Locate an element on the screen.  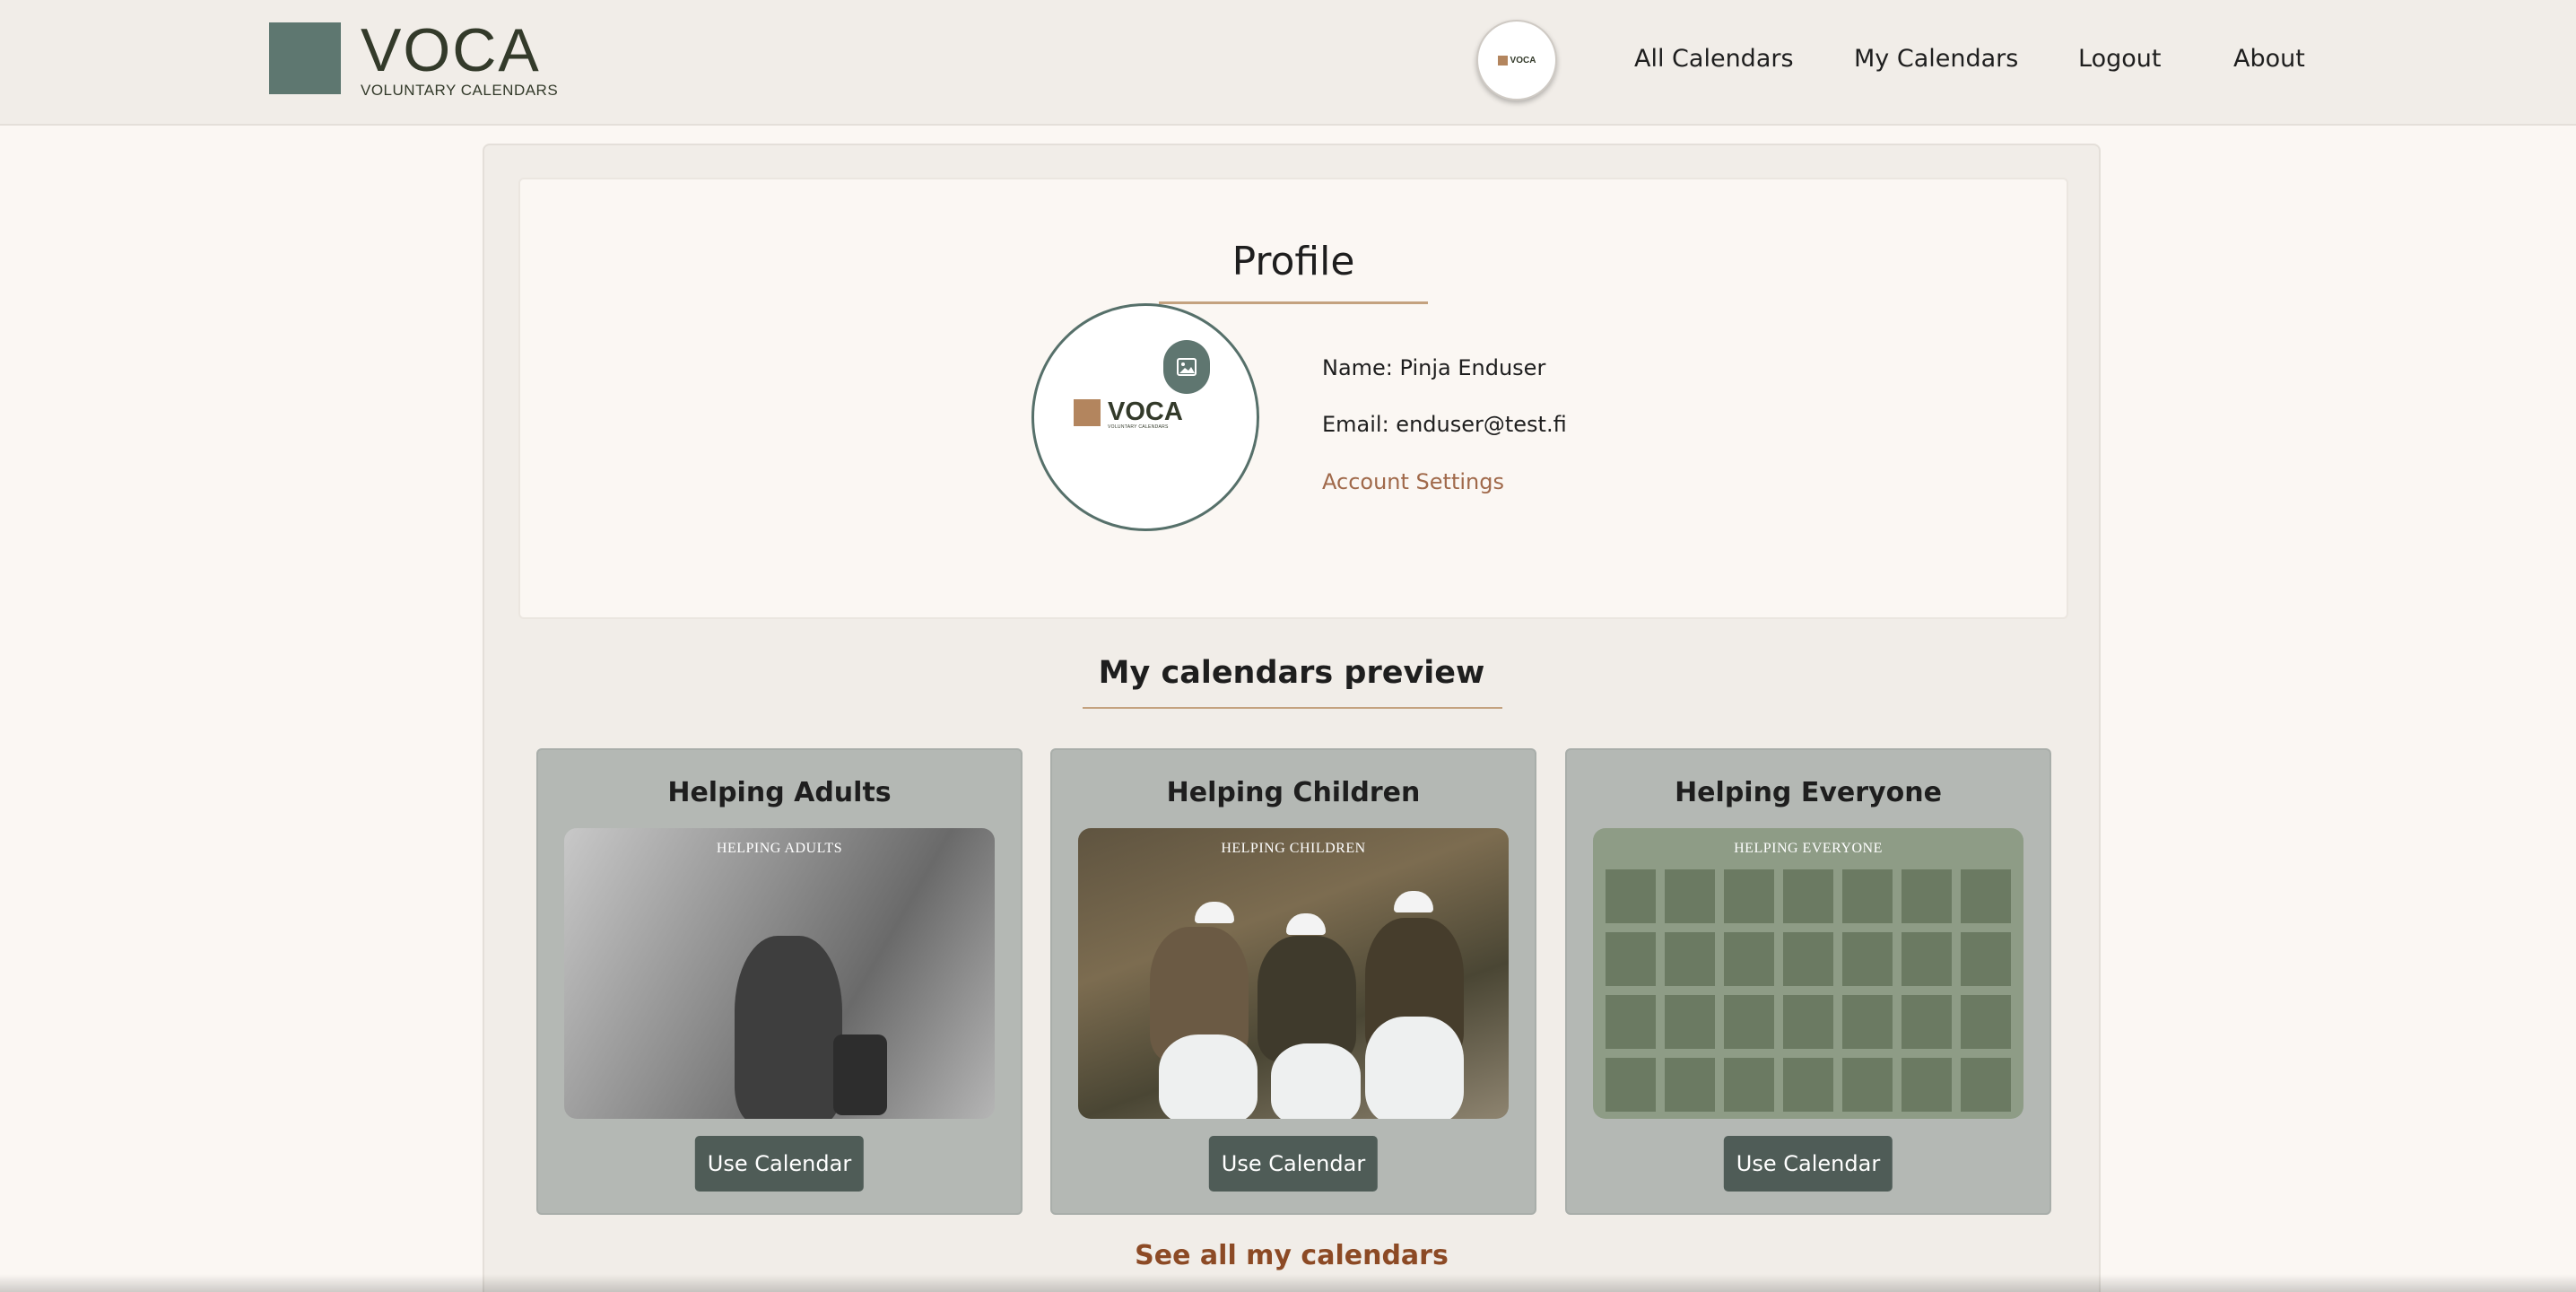
thumbnail-caption: HELPING CHILDREN is located at coordinates (1293, 848).